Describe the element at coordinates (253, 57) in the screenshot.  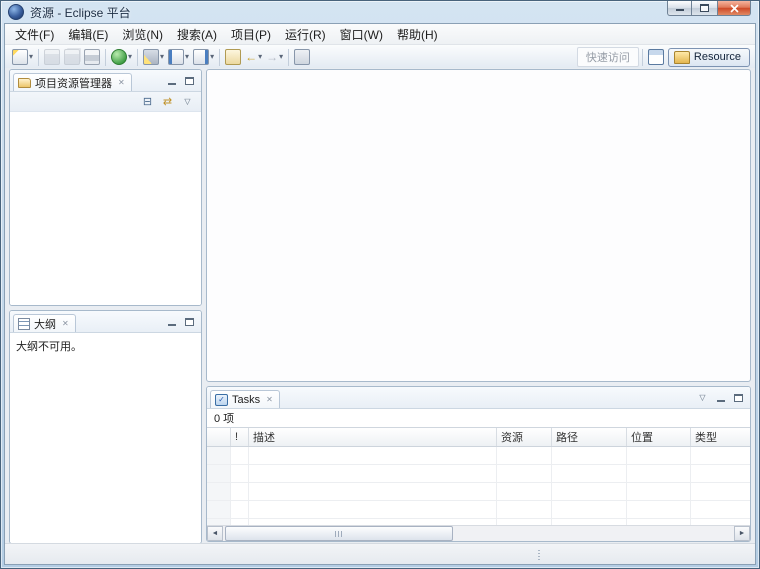
I see `back-button: ← ▾` at that location.